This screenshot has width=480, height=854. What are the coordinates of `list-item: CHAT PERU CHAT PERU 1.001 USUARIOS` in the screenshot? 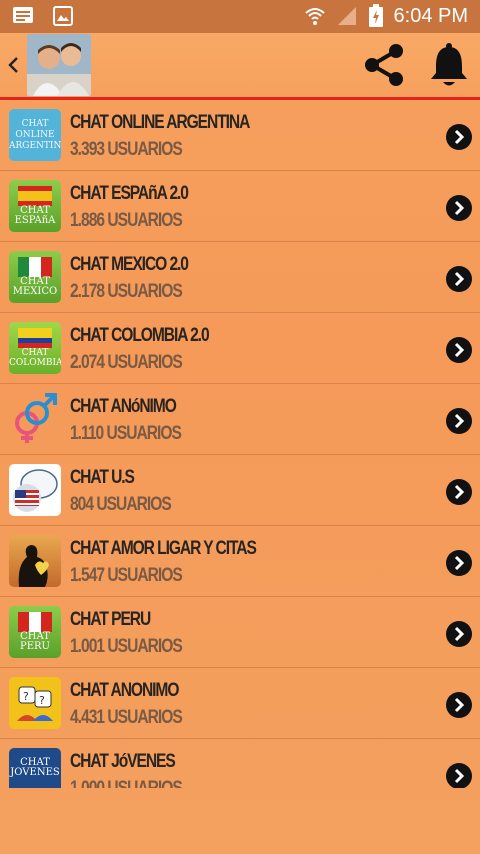 It's located at (240, 632).